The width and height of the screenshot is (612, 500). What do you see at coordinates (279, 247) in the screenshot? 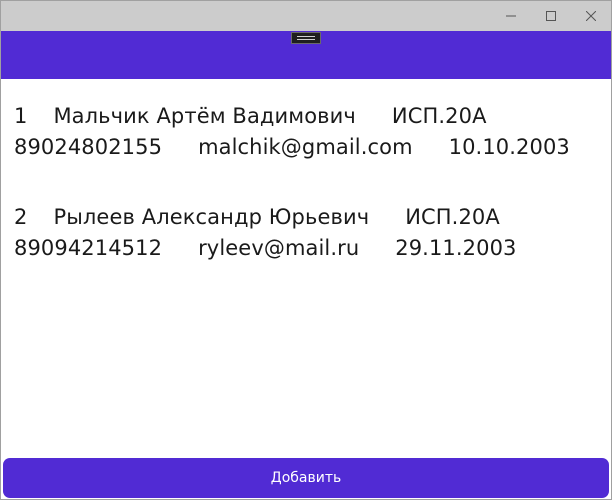
I see `student-email: ryleev@mail.ru` at bounding box center [279, 247].